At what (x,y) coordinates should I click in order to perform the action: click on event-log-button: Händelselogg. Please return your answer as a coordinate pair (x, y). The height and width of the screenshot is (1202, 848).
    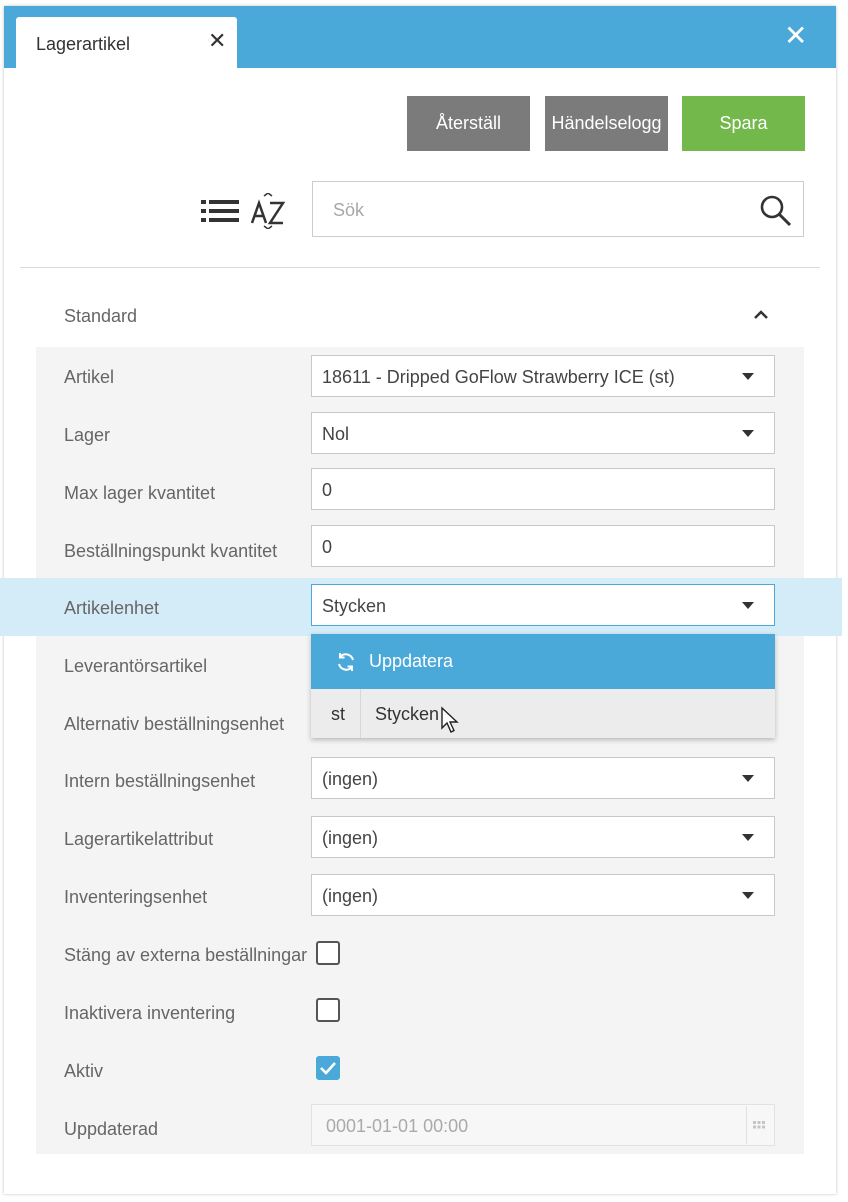
    Looking at the image, I should click on (606, 123).